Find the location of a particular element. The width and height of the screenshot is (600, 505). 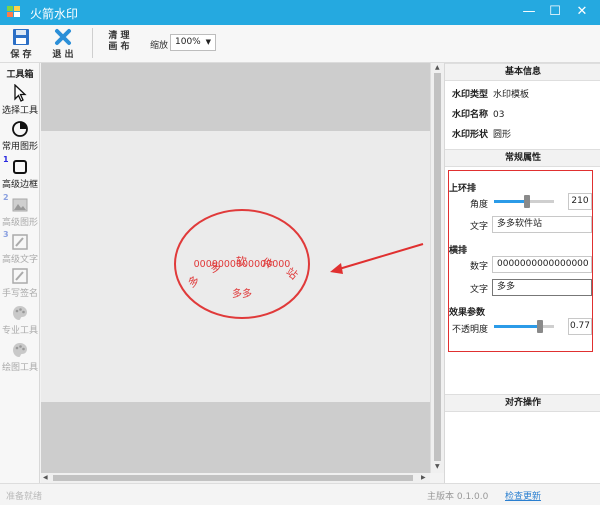

tool-advanced-image: 2 高级图形 is located at coordinates (20, 210).